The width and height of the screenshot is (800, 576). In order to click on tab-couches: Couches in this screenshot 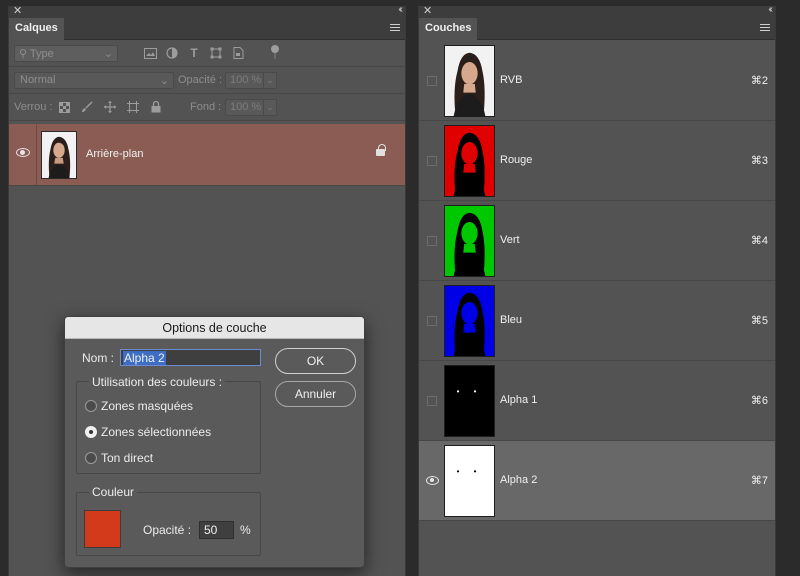, I will do `click(448, 29)`.